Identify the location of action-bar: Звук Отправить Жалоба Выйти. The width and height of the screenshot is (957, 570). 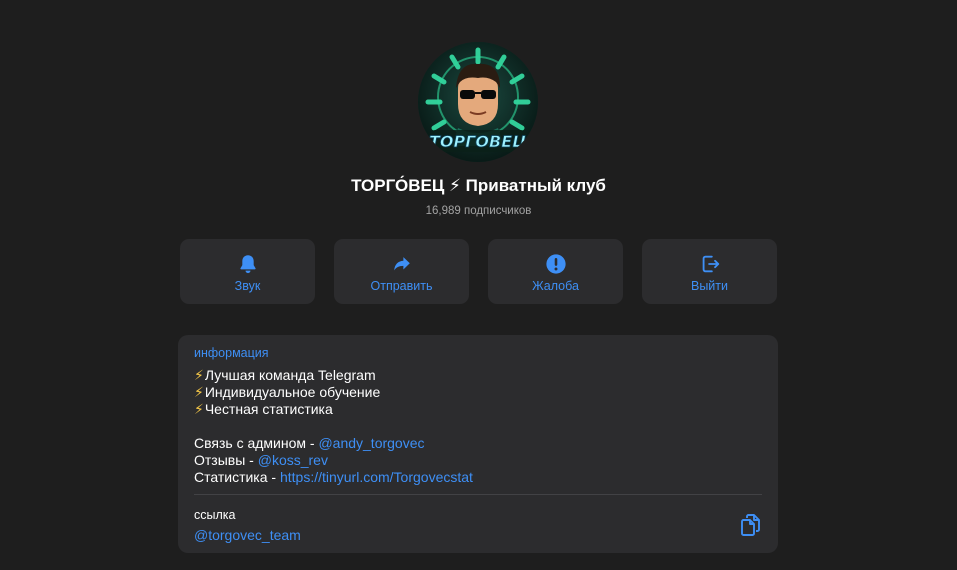
(478, 271).